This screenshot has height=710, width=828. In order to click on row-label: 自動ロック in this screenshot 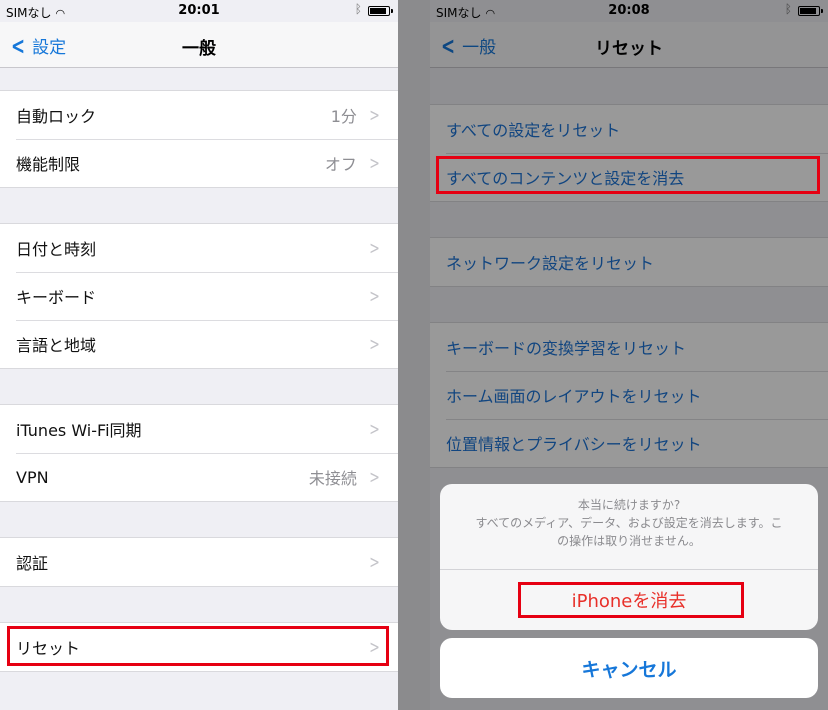, I will do `click(56, 116)`.